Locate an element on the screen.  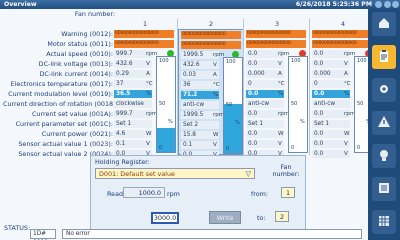
parameter-label: Current set value (001A): is located at coordinates (72, 114).